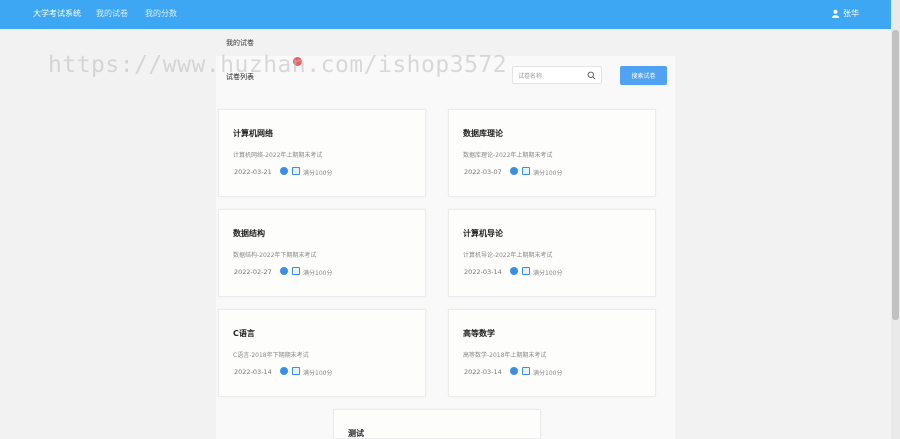 Image resolution: width=900 pixels, height=439 pixels. Describe the element at coordinates (244, 333) in the screenshot. I see `paper-title: C语言` at that location.